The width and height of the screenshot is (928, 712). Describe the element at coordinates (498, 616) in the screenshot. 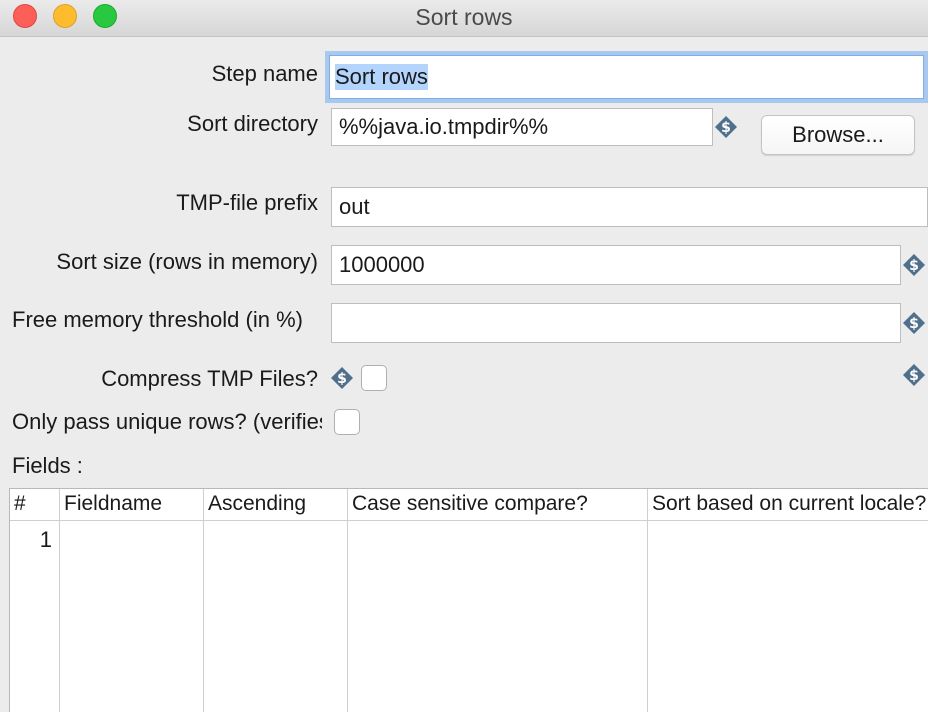

I see `column-case-sensitive` at that location.